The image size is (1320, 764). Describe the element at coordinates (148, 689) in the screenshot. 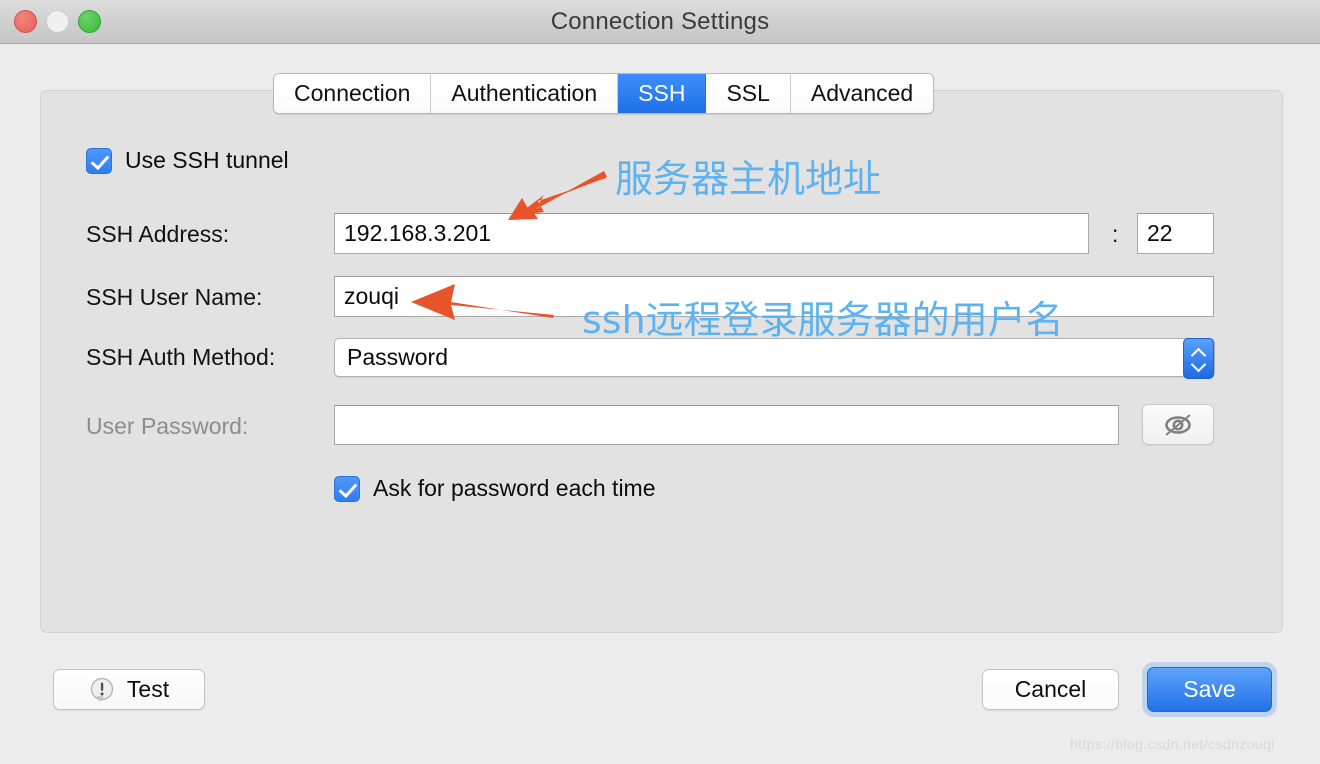

I see `test-button-label: Test` at that location.